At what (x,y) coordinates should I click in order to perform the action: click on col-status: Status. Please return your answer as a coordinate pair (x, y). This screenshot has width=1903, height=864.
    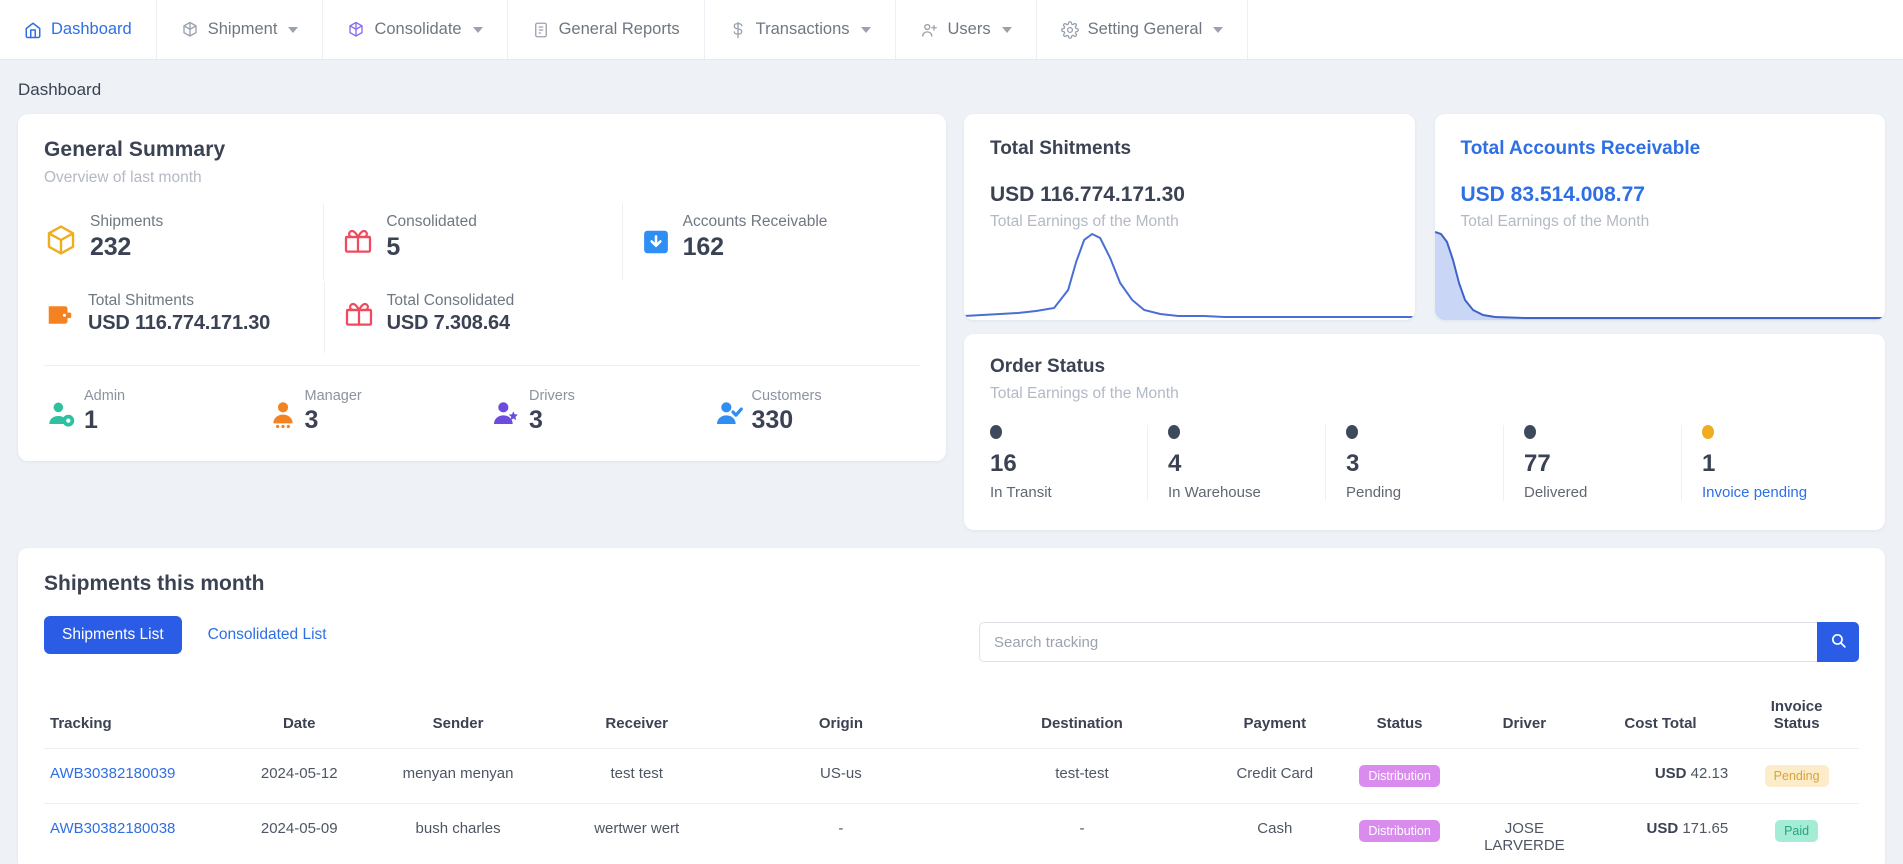
    Looking at the image, I should click on (1399, 723).